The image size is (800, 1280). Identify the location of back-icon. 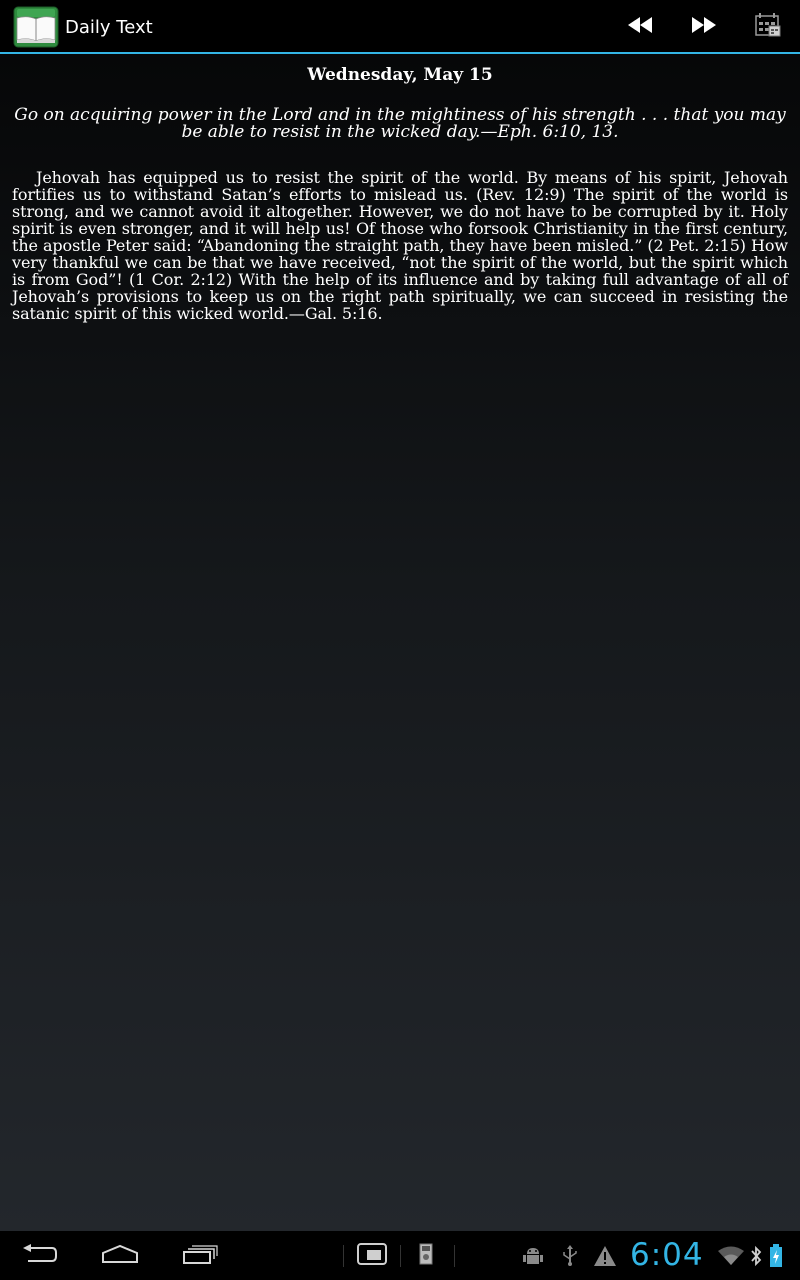
(40, 1255).